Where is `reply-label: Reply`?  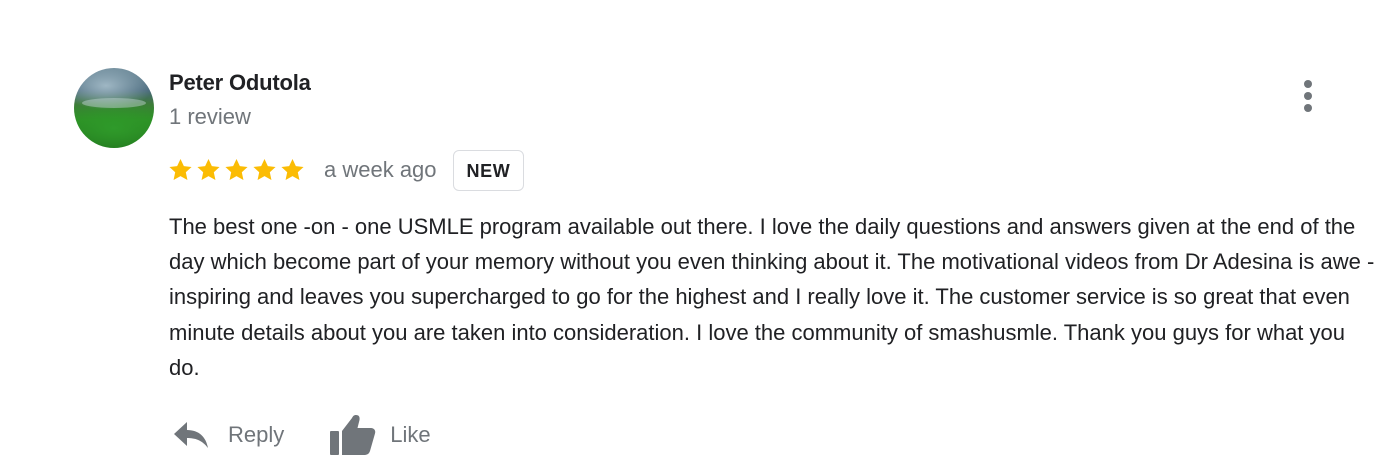 reply-label: Reply is located at coordinates (256, 434).